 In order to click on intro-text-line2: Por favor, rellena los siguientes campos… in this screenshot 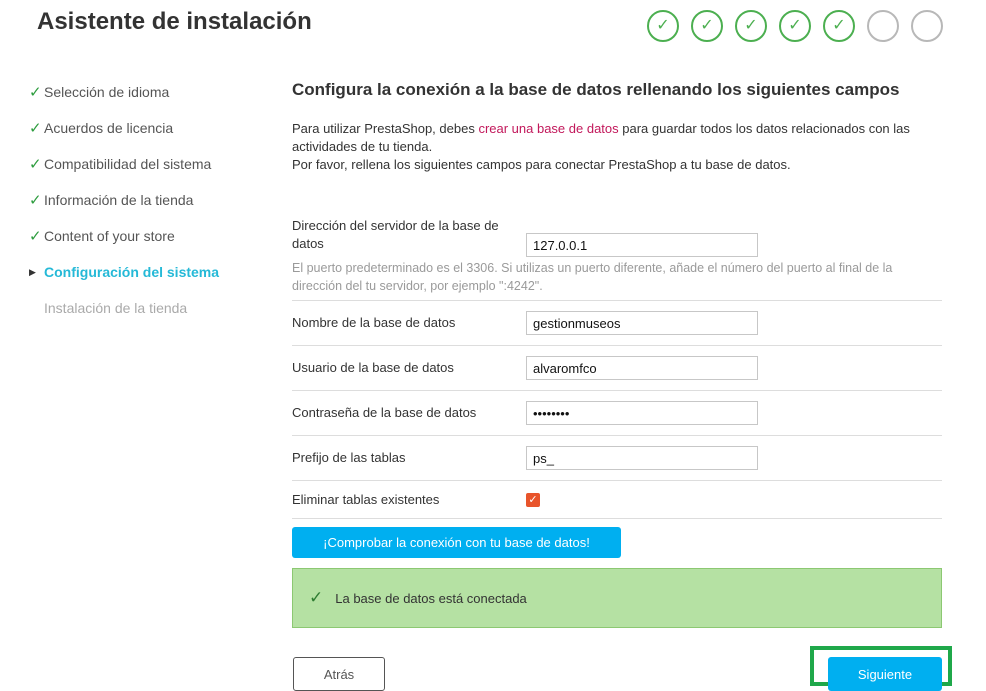, I will do `click(541, 164)`.